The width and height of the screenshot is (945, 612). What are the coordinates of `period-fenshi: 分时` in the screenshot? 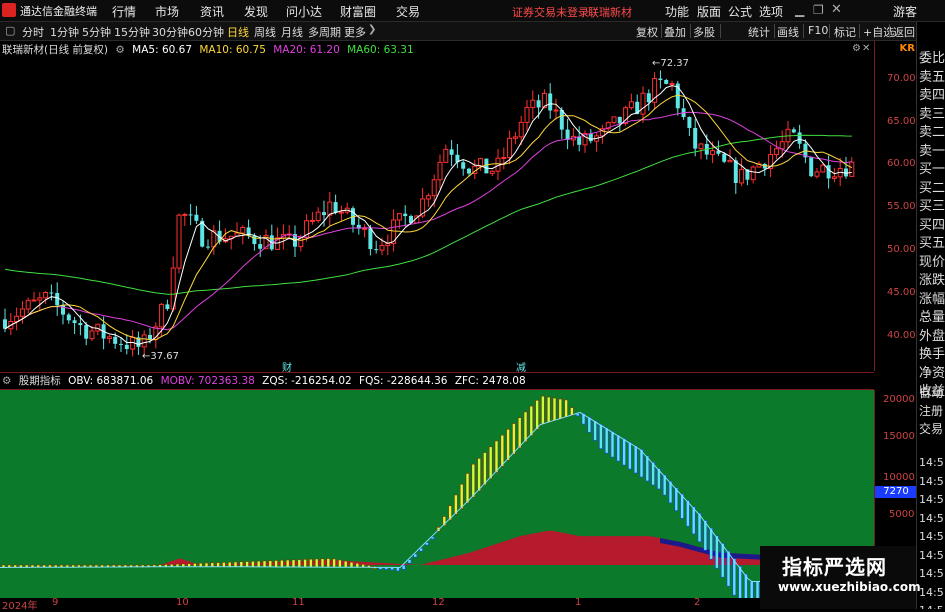 It's located at (33, 32).